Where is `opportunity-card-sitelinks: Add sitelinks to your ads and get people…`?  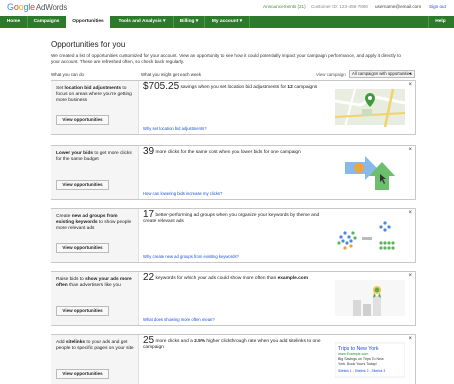
opportunity-card-sitelinks: Add sitelinks to your ads and get people… is located at coordinates (233, 359).